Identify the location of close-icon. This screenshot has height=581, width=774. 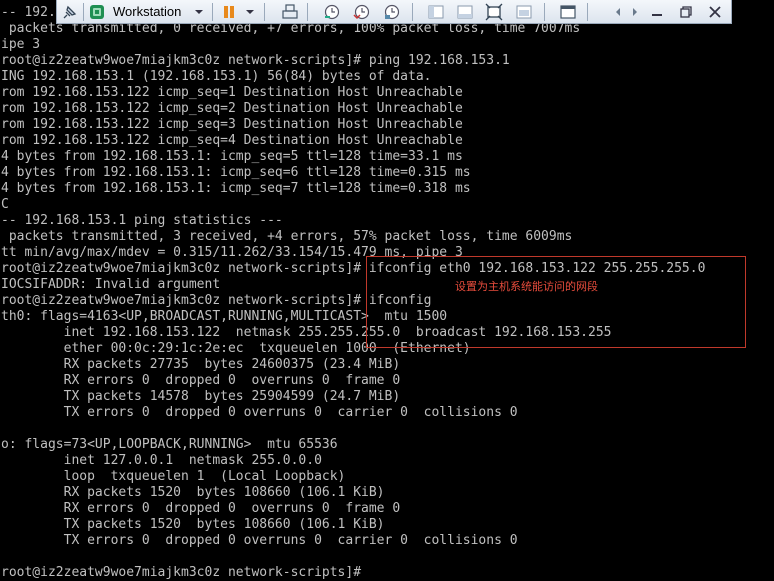
(715, 12).